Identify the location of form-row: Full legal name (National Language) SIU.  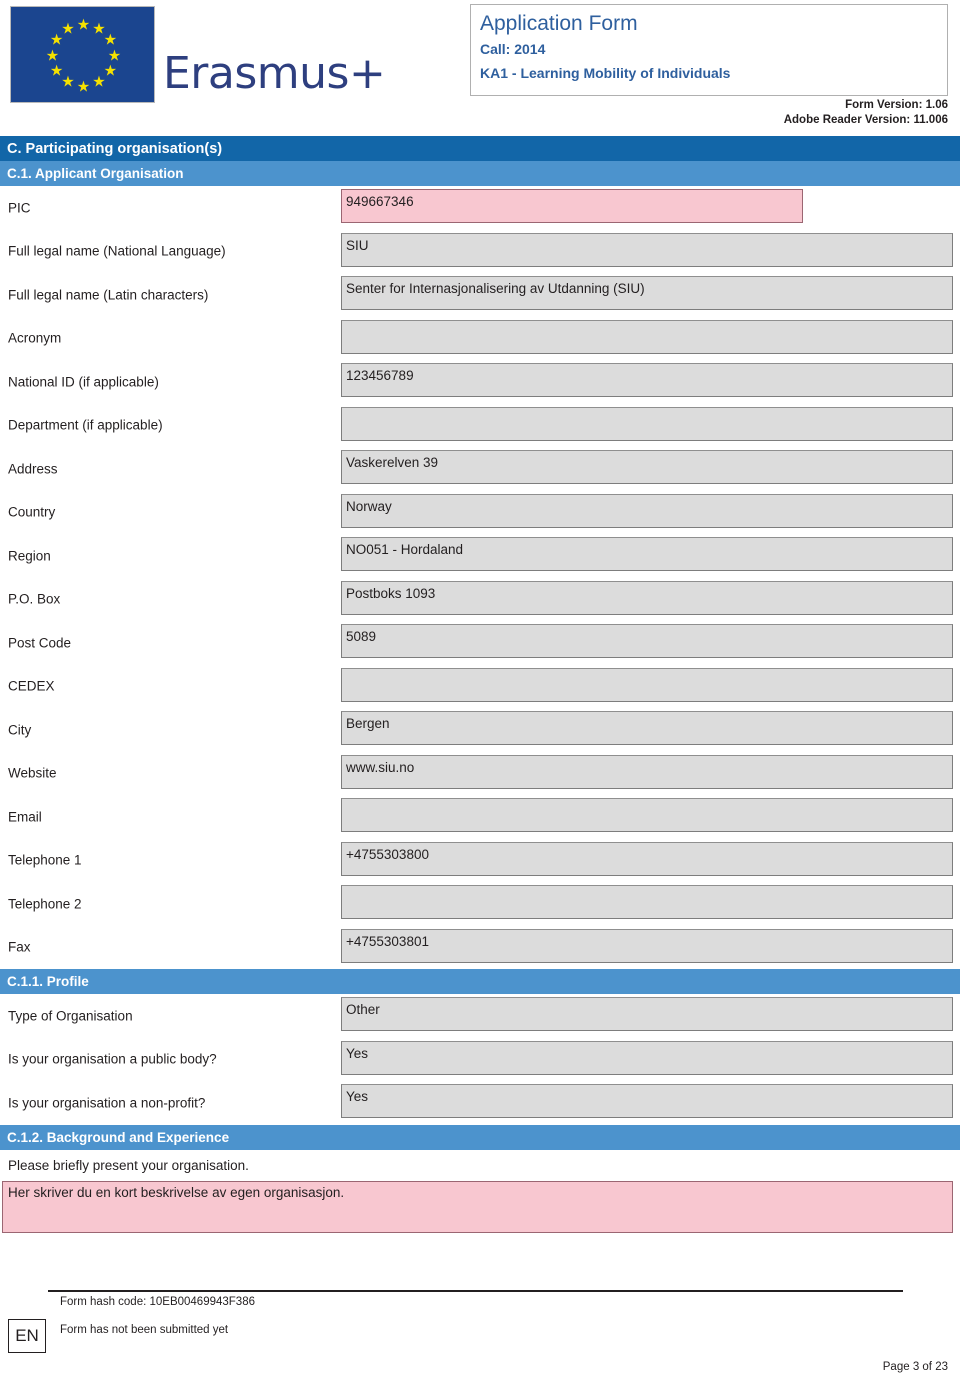
(480, 252).